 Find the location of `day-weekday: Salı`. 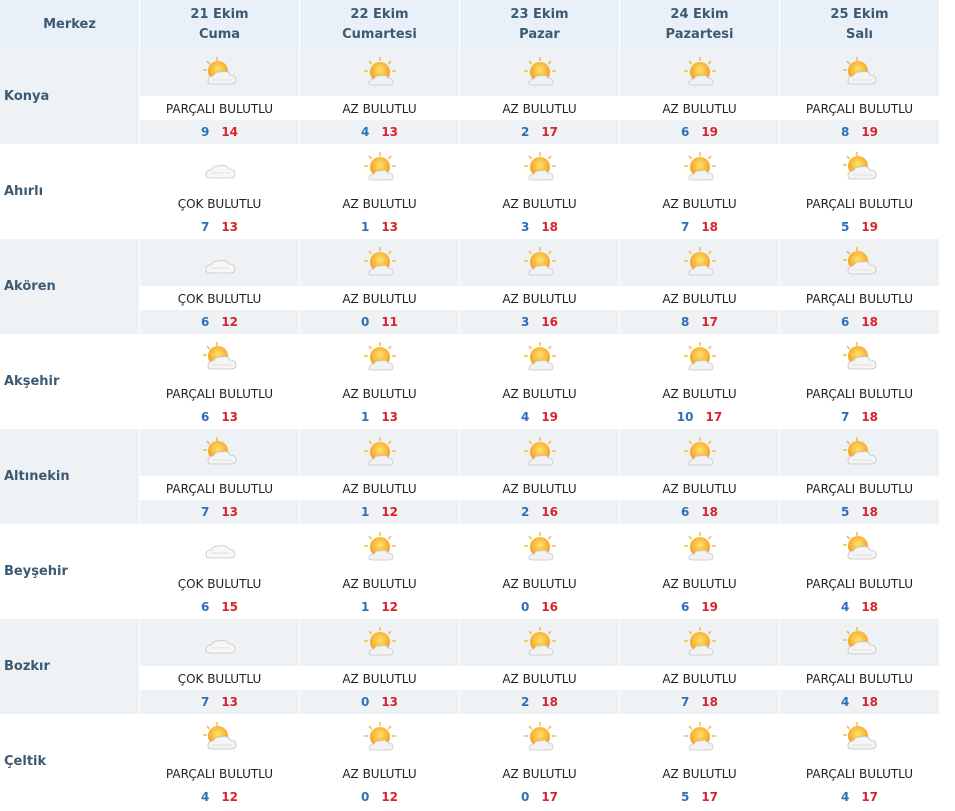

day-weekday: Salı is located at coordinates (859, 34).